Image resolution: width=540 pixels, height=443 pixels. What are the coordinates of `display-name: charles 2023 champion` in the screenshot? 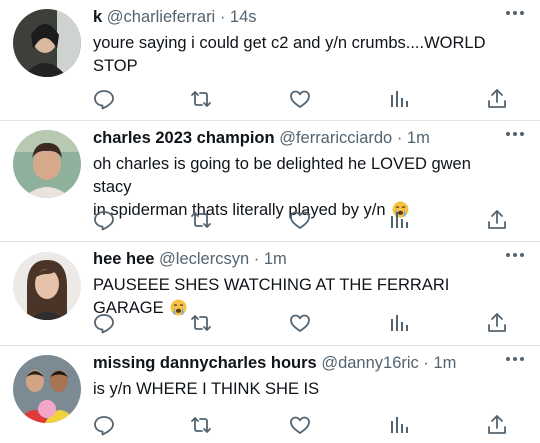 It's located at (184, 138).